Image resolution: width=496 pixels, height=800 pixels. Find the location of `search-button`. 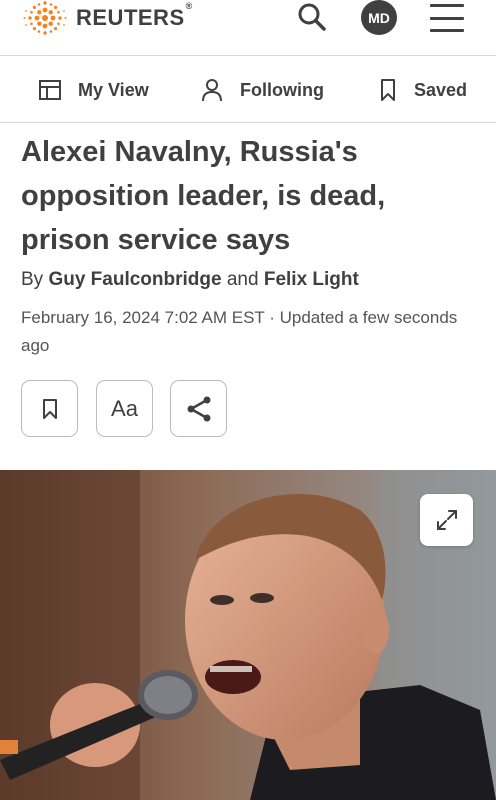

search-button is located at coordinates (312, 17).